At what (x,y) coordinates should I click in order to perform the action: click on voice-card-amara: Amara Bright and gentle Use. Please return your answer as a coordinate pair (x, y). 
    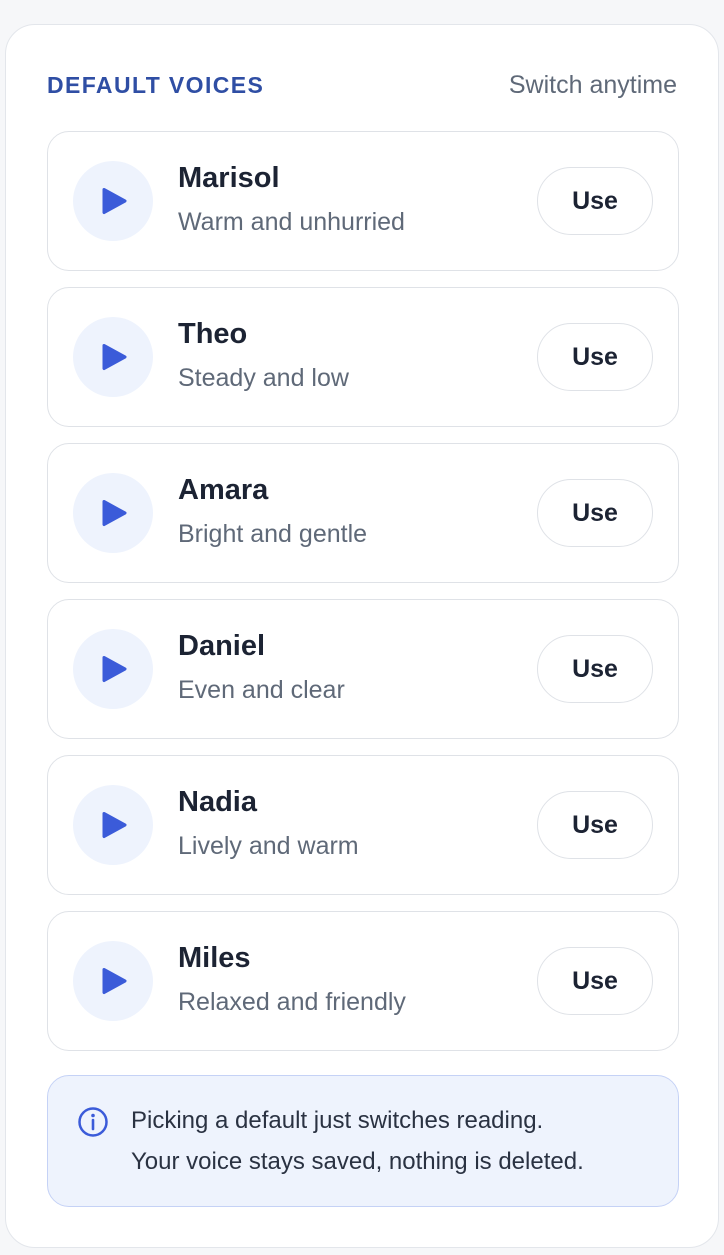
    Looking at the image, I should click on (363, 513).